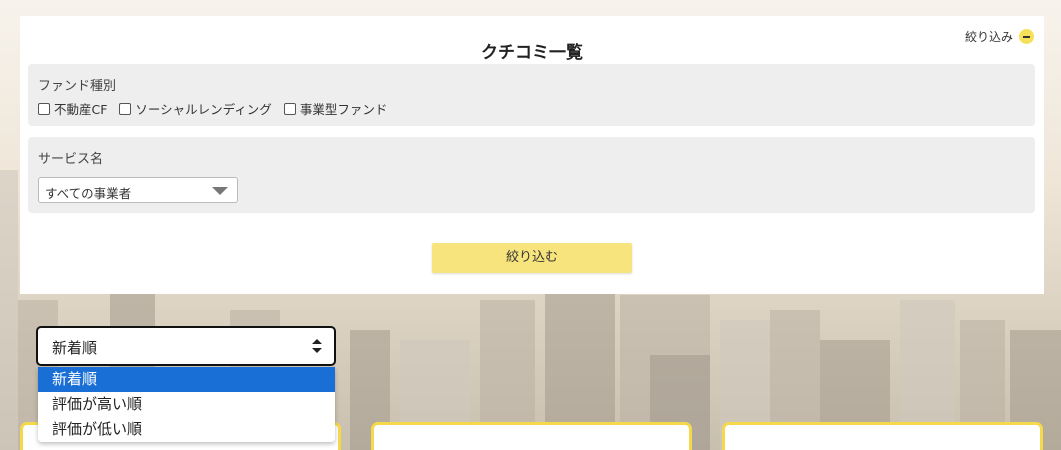  I want to click on triangle-down-icon, so click(220, 191).